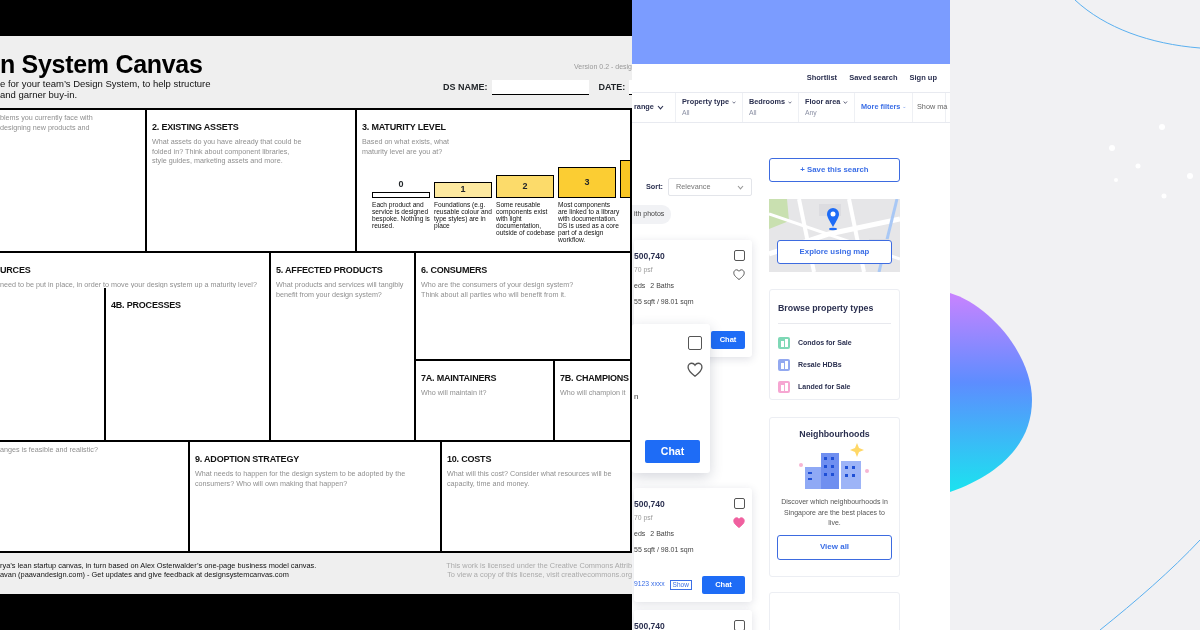  I want to click on section-heading: 5. AFFECTED PRODUCTS, so click(329, 270).